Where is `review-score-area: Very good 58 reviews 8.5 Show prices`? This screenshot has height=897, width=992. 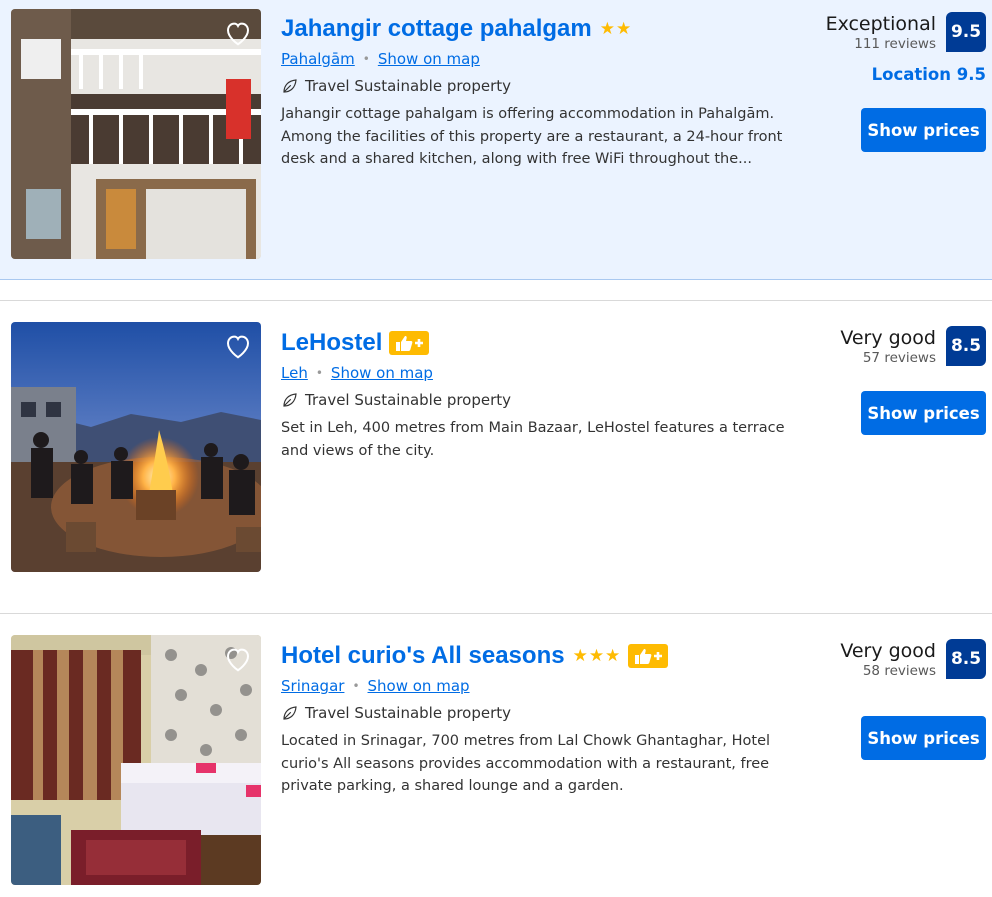 review-score-area: Very good 58 reviews 8.5 Show prices is located at coordinates (856, 699).